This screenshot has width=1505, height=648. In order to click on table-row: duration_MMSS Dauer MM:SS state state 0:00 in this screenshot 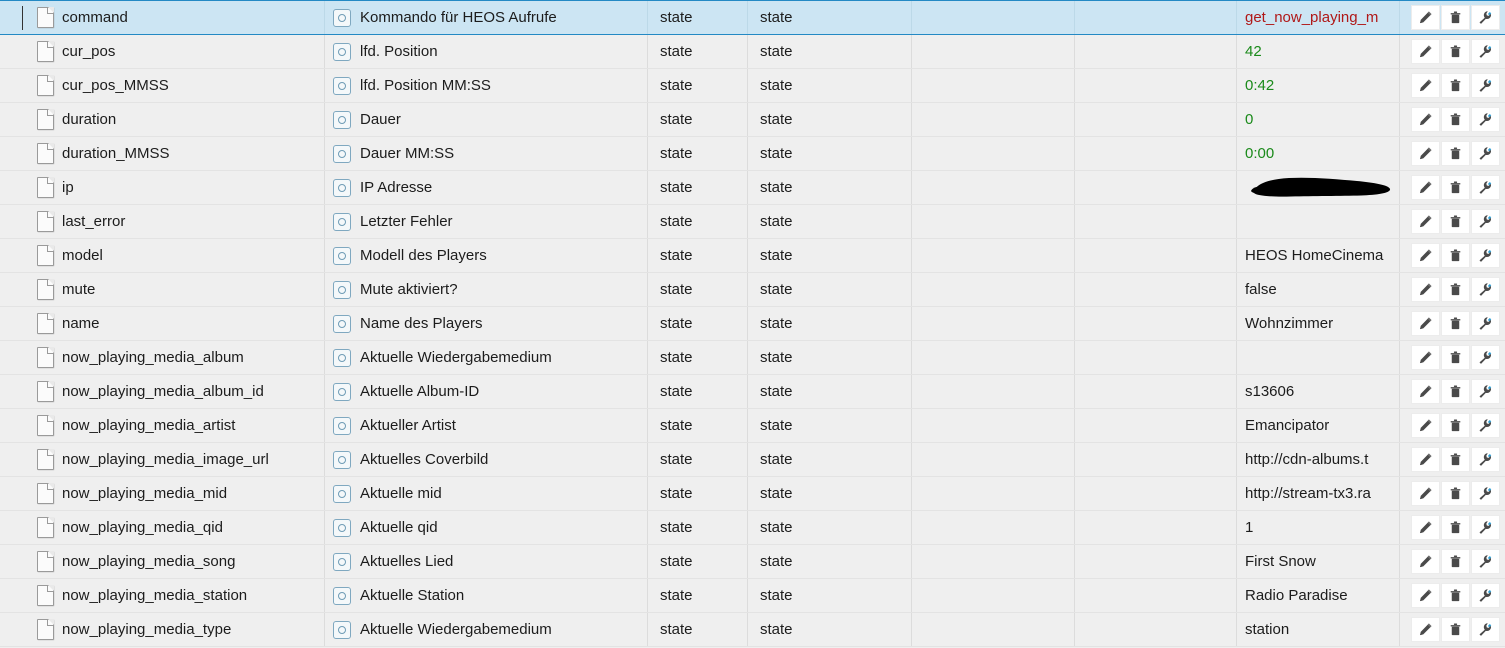, I will do `click(752, 154)`.